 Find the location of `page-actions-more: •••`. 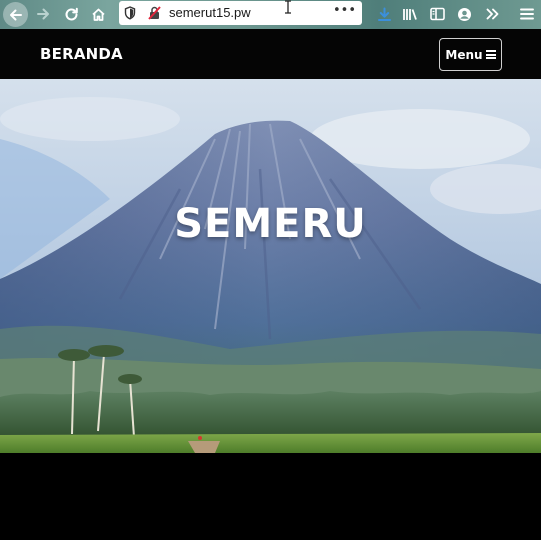

page-actions-more: ••• is located at coordinates (344, 10).